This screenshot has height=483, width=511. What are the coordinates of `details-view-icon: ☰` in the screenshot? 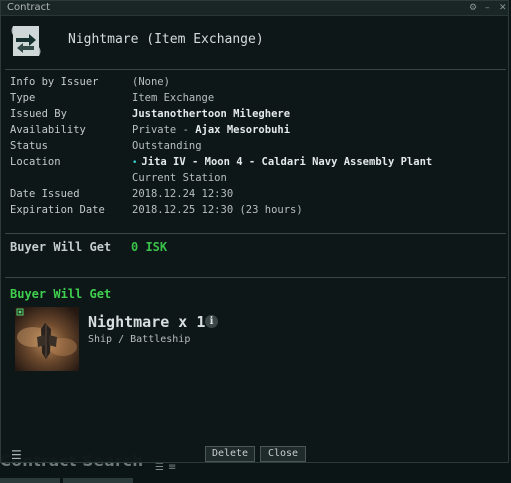 It's located at (159, 468).